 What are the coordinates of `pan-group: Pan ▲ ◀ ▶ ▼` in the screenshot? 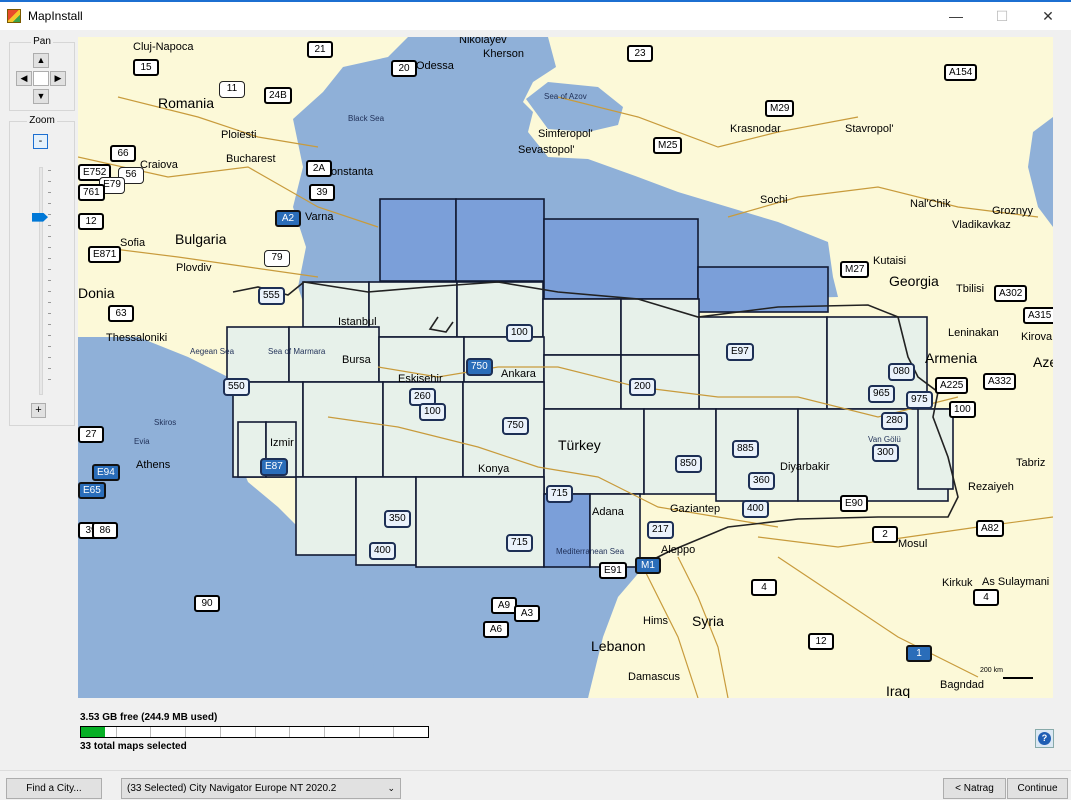 It's located at (42, 73).